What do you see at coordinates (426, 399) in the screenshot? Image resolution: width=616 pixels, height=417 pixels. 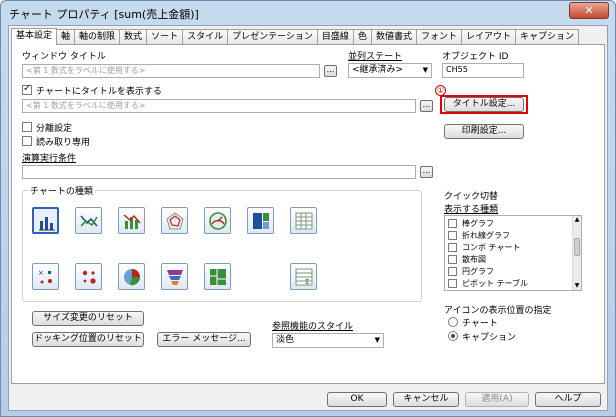 I see `cancel-button: キャンセル` at bounding box center [426, 399].